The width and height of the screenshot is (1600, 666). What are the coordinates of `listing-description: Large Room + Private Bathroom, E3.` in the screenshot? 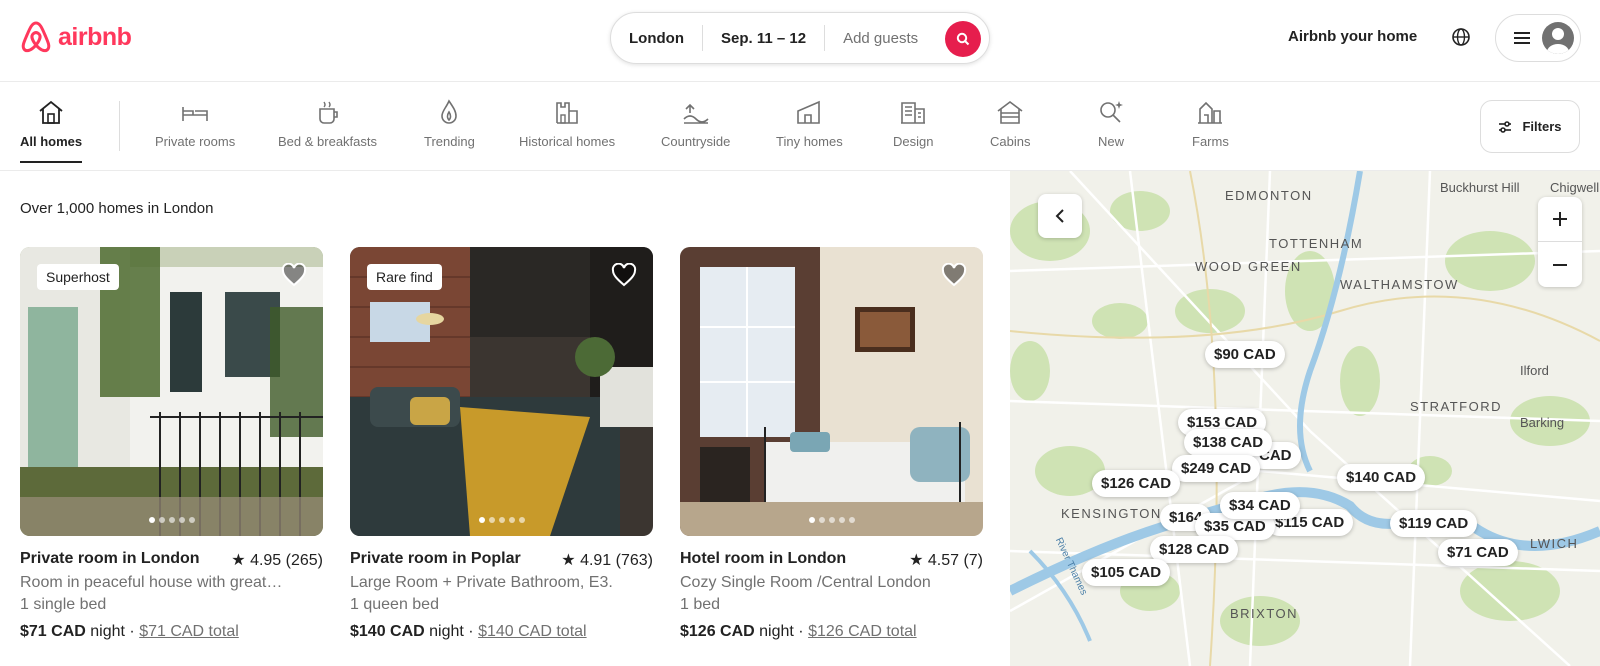 It's located at (481, 582).